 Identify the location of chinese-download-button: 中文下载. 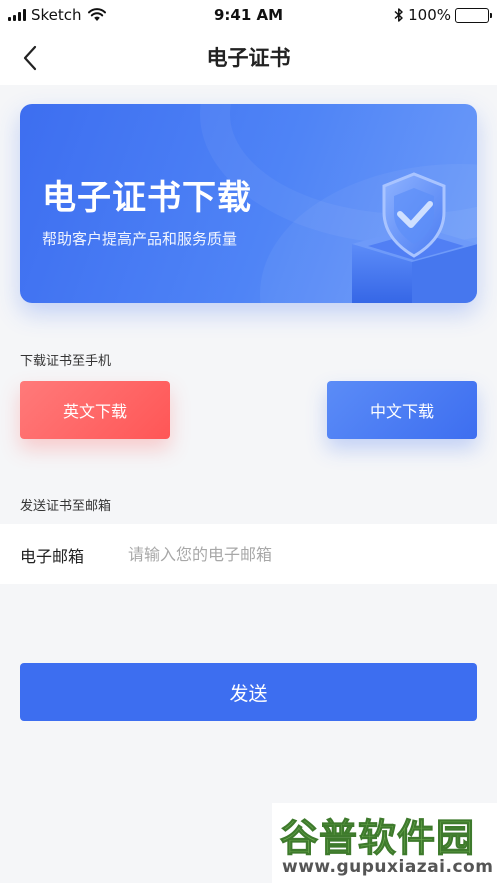
(402, 410).